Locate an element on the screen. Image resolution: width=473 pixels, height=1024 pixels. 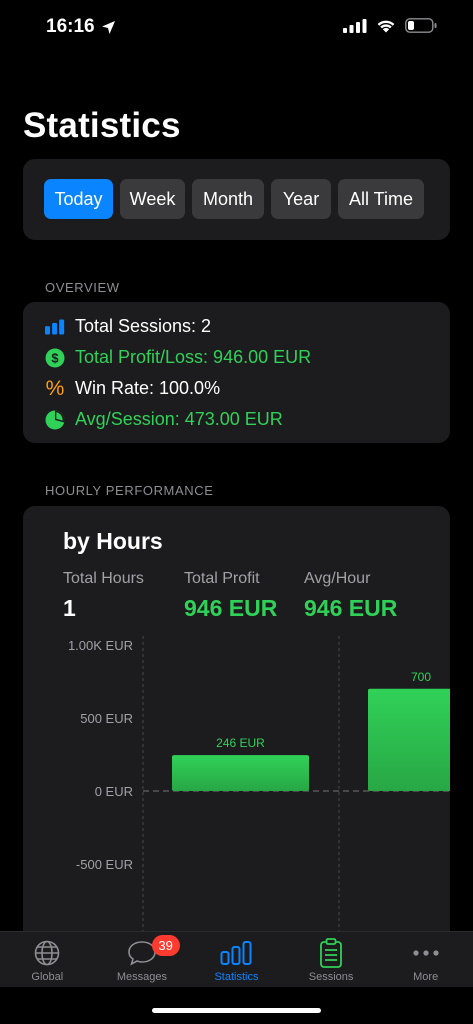
avg-hour-stat: Avg/Hour 946 EUR is located at coordinates (350, 596).